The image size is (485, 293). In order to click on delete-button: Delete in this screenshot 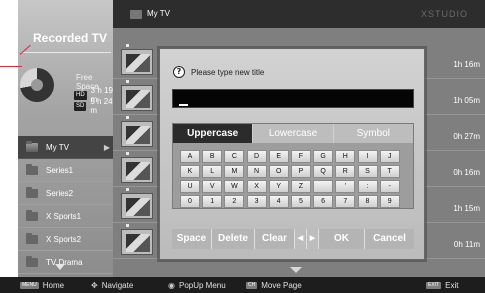, I will do `click(233, 239)`.